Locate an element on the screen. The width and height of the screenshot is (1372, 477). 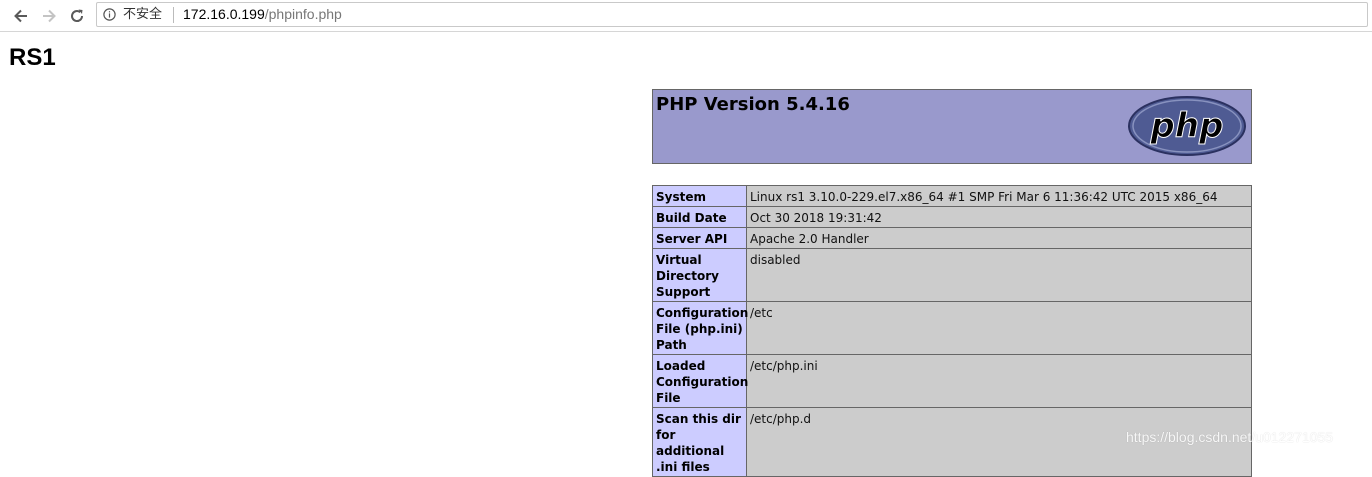
reload-button is located at coordinates (77, 16).